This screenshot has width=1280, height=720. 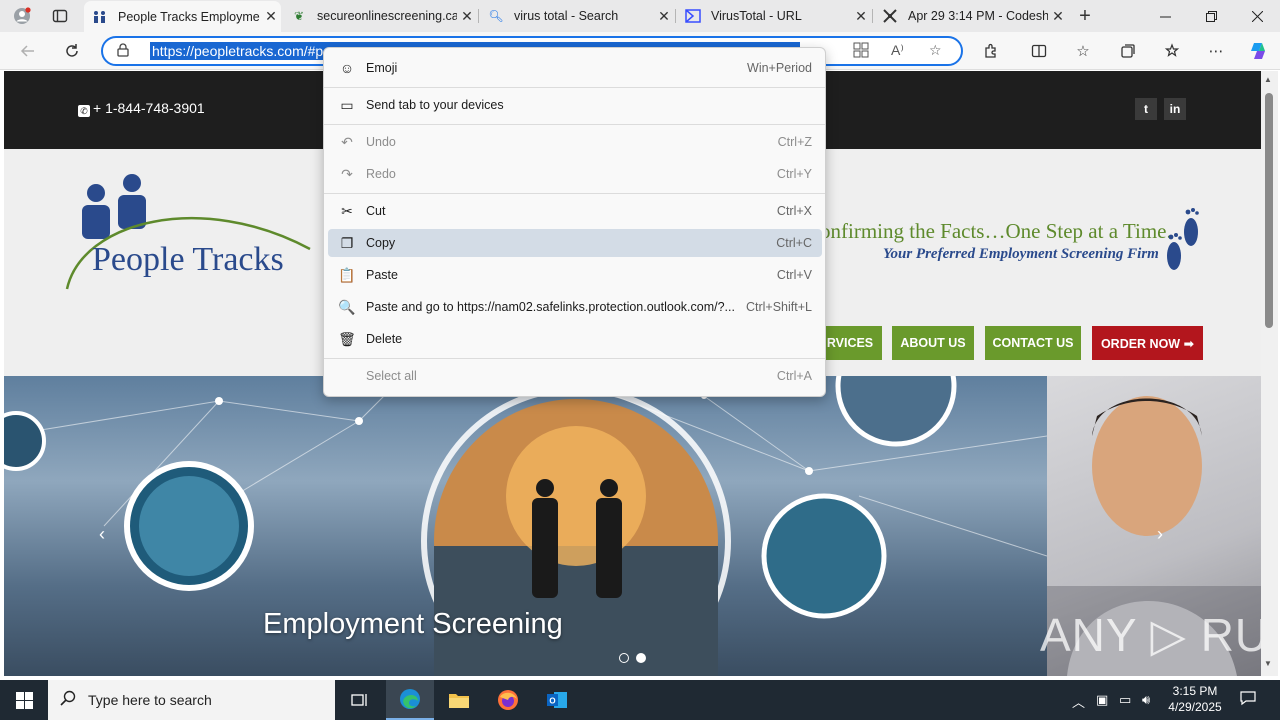 What do you see at coordinates (575, 105) in the screenshot?
I see `menu-item-send-tab: ▭ Send tab to your devices` at bounding box center [575, 105].